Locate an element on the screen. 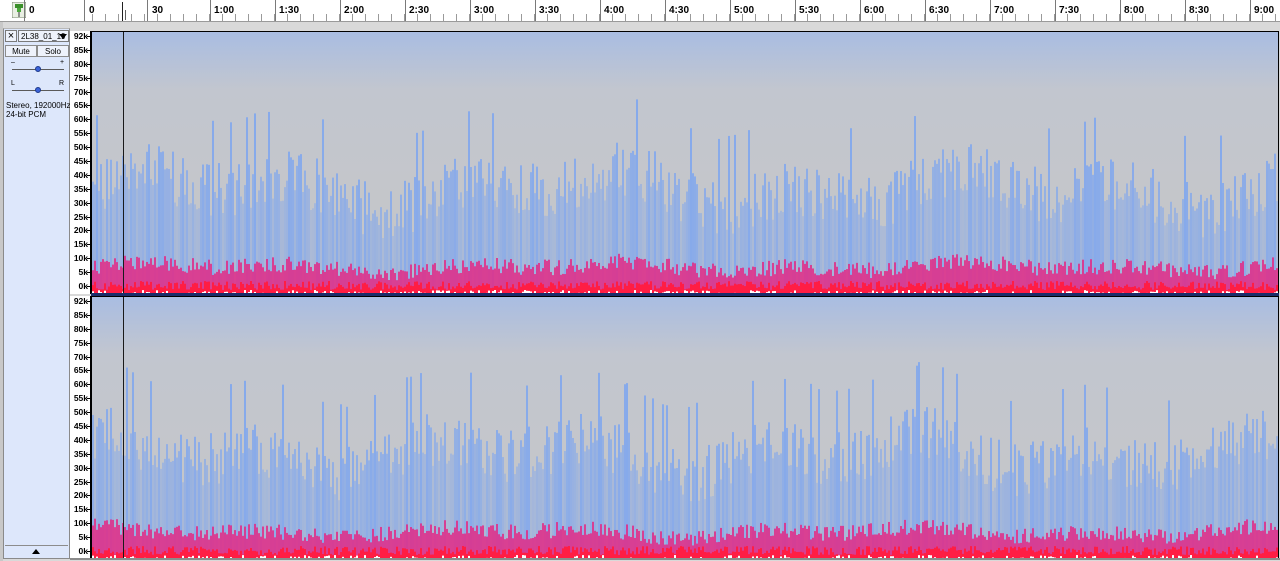 The image size is (1280, 561). ruler-label: 3:30 is located at coordinates (549, 10).